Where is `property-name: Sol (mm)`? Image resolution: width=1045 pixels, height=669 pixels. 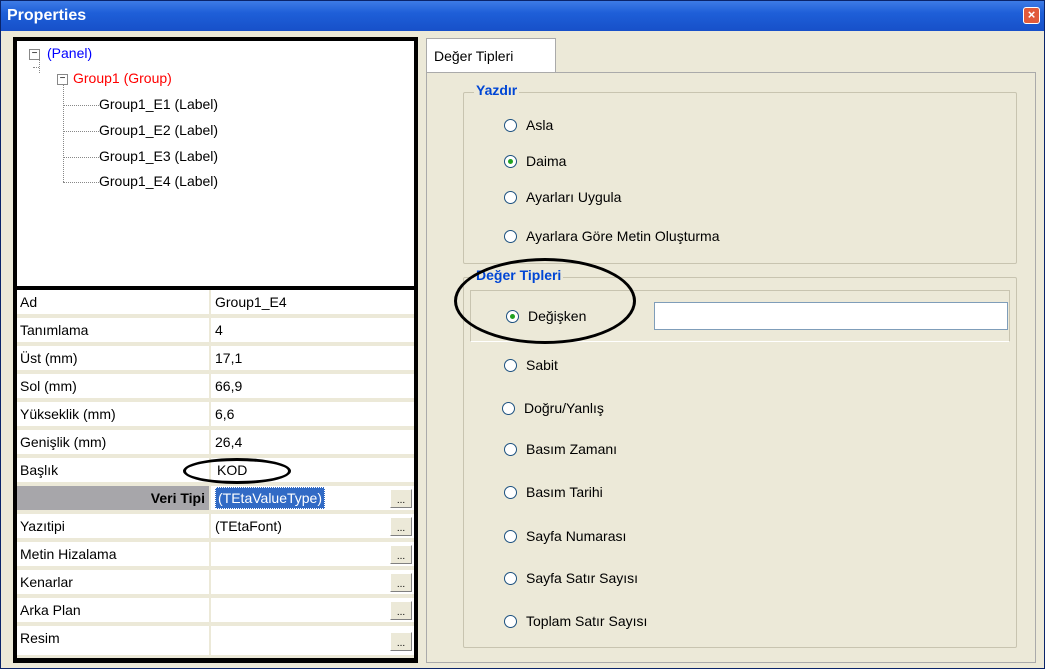 property-name: Sol (mm) is located at coordinates (114, 386).